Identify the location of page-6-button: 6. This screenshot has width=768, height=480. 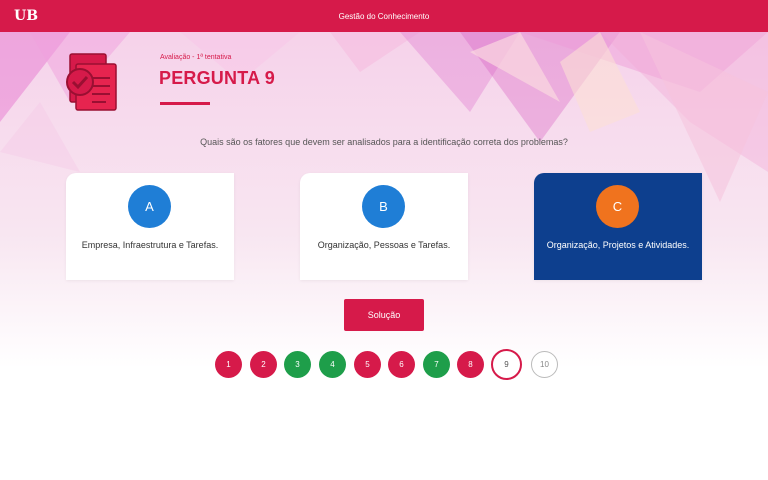
(401, 364).